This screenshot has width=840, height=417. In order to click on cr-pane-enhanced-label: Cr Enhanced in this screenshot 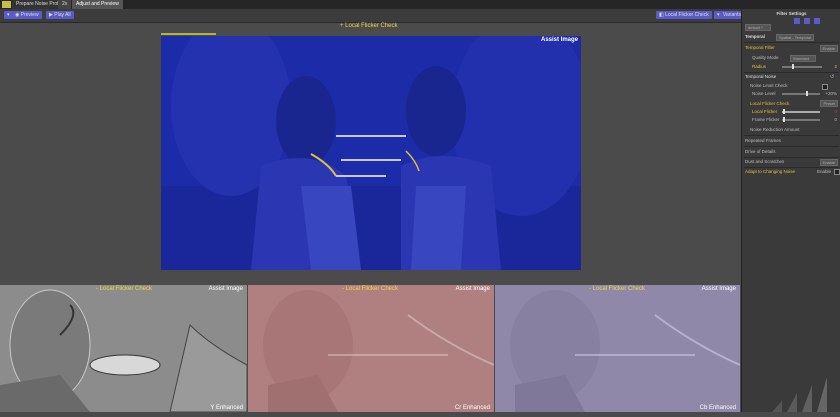, I will do `click(472, 408)`.